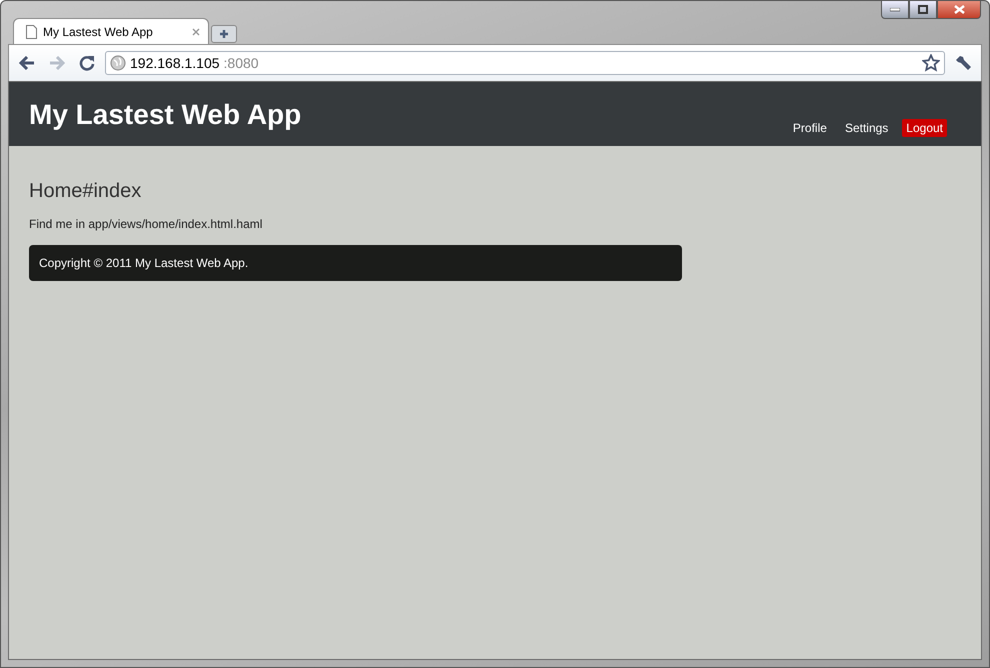 This screenshot has width=990, height=668. Describe the element at coordinates (809, 128) in the screenshot. I see `nav-link: Profile` at that location.